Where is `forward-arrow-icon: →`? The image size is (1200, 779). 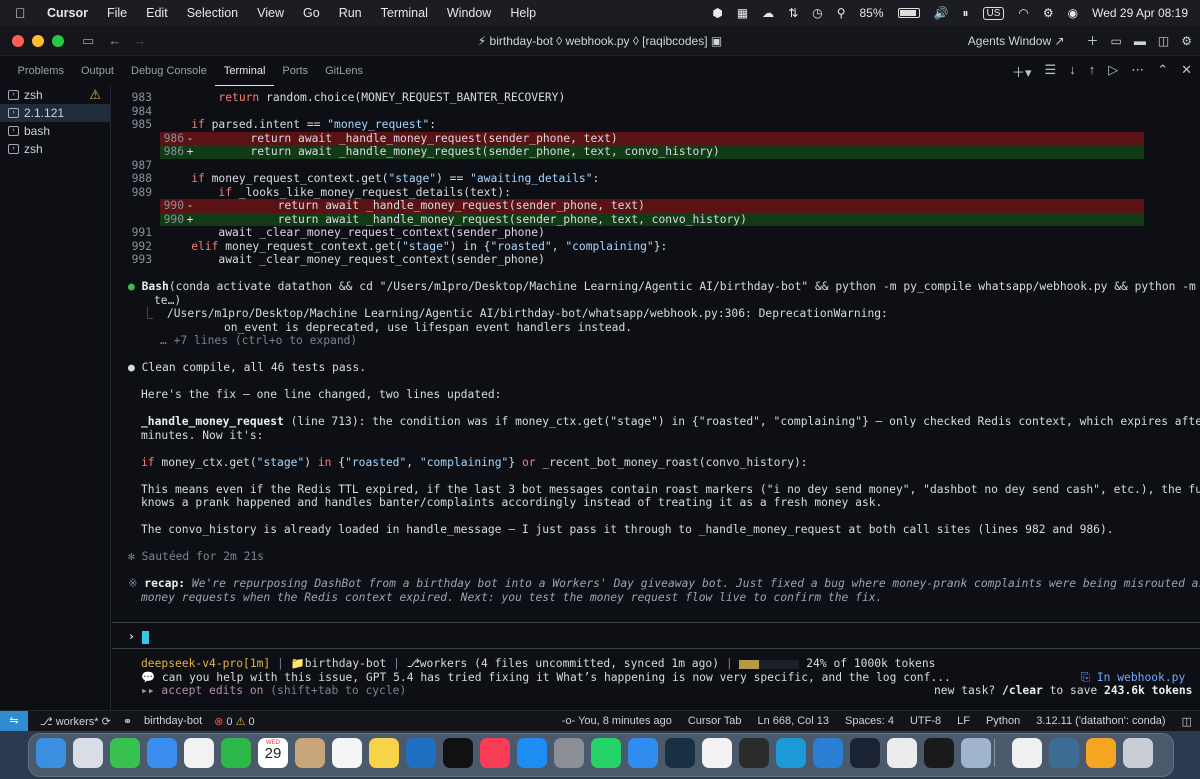 forward-arrow-icon: → is located at coordinates (139, 40).